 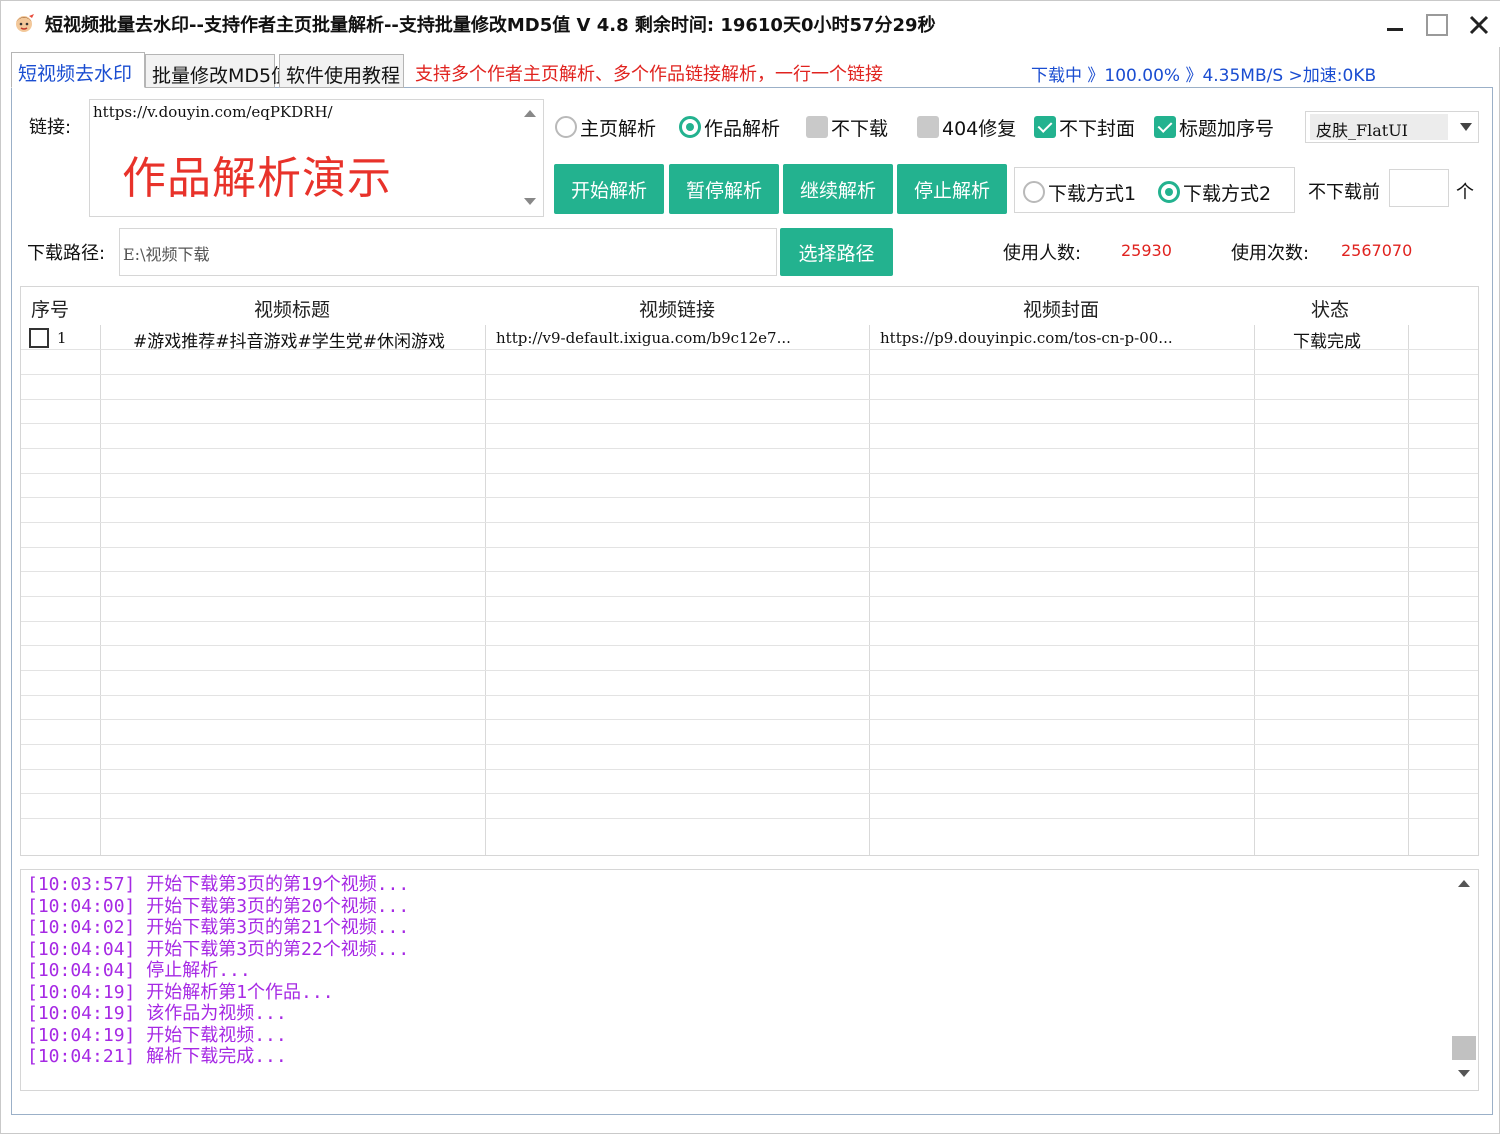 I want to click on demo-overlay-text: 作品解析演示, so click(x=257, y=178).